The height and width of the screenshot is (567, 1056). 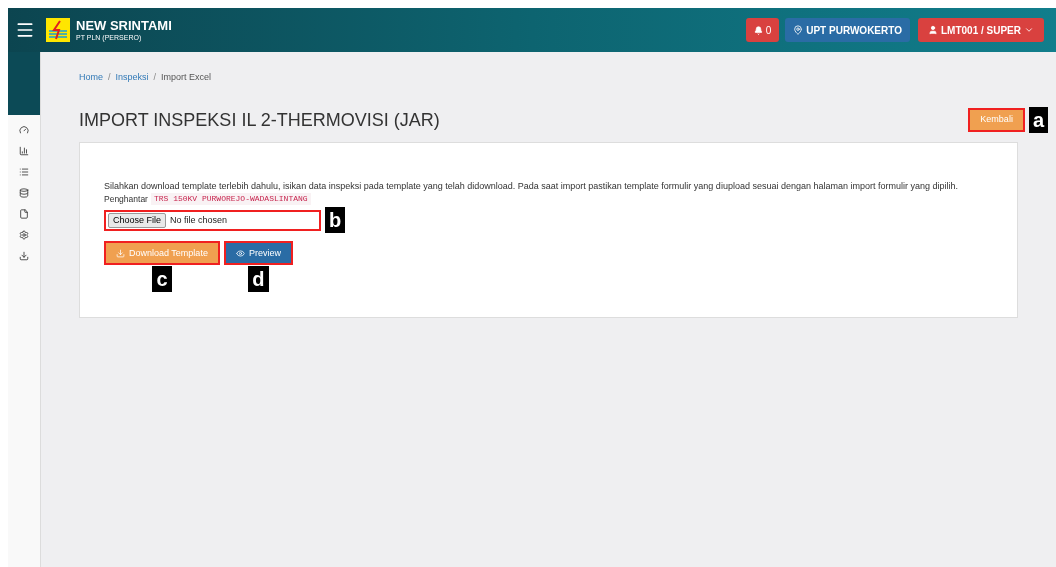 I want to click on bell-icon, so click(x=758, y=30).